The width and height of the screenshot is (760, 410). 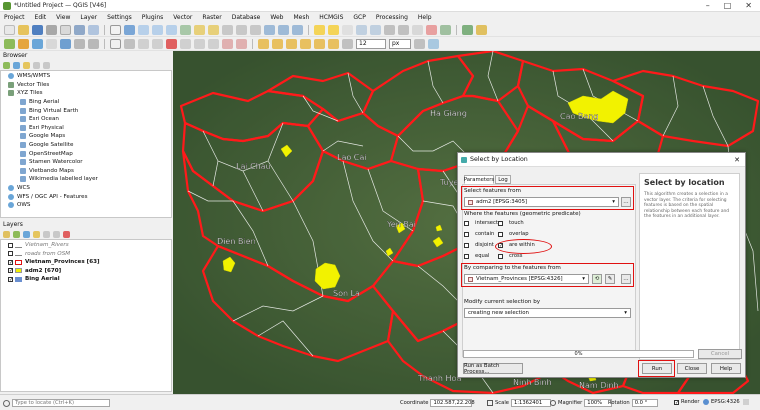 What do you see at coordinates (676, 402) in the screenshot?
I see `render-checkbox: ✓` at bounding box center [676, 402].